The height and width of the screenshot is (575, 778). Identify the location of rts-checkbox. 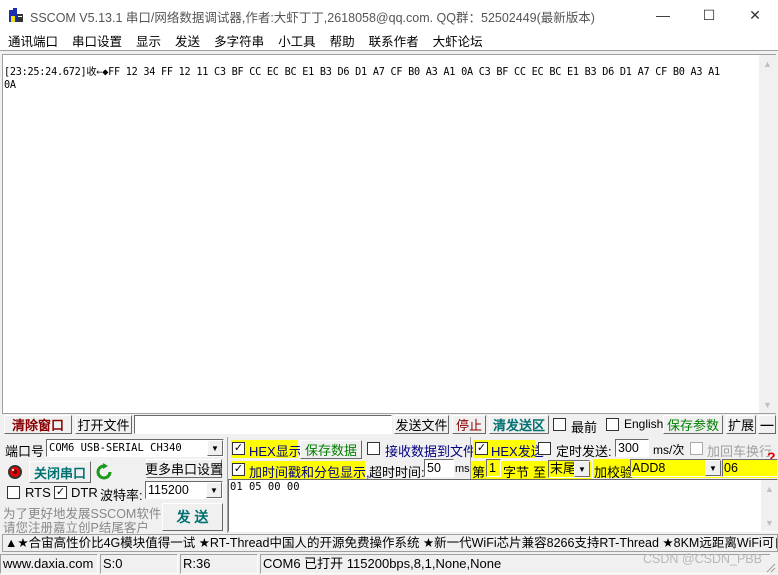
(13, 492).